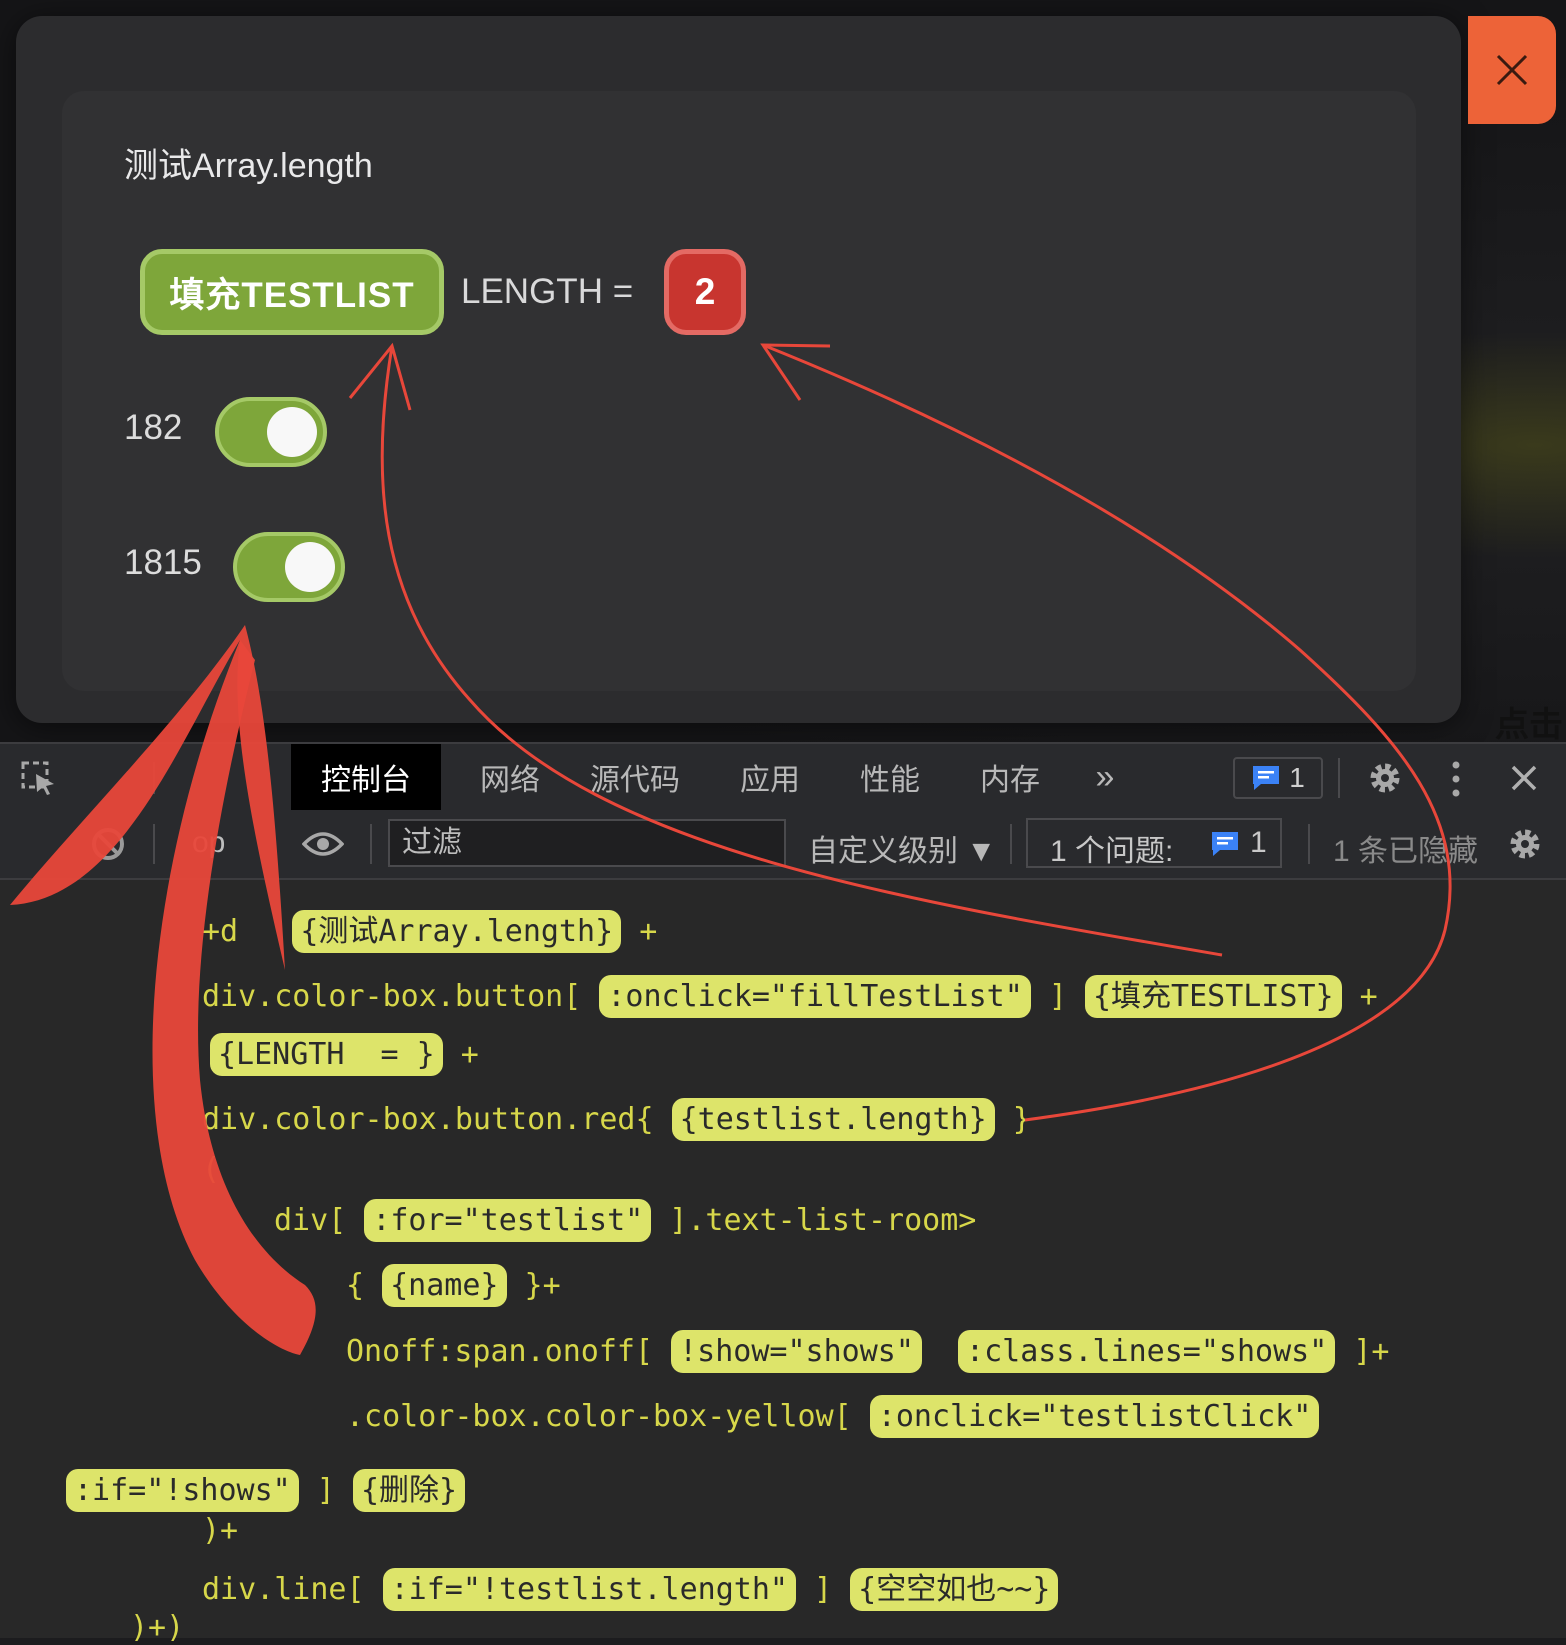 Image resolution: width=1566 pixels, height=1645 pixels. What do you see at coordinates (310, 1220) in the screenshot?
I see `code-text: div[` at bounding box center [310, 1220].